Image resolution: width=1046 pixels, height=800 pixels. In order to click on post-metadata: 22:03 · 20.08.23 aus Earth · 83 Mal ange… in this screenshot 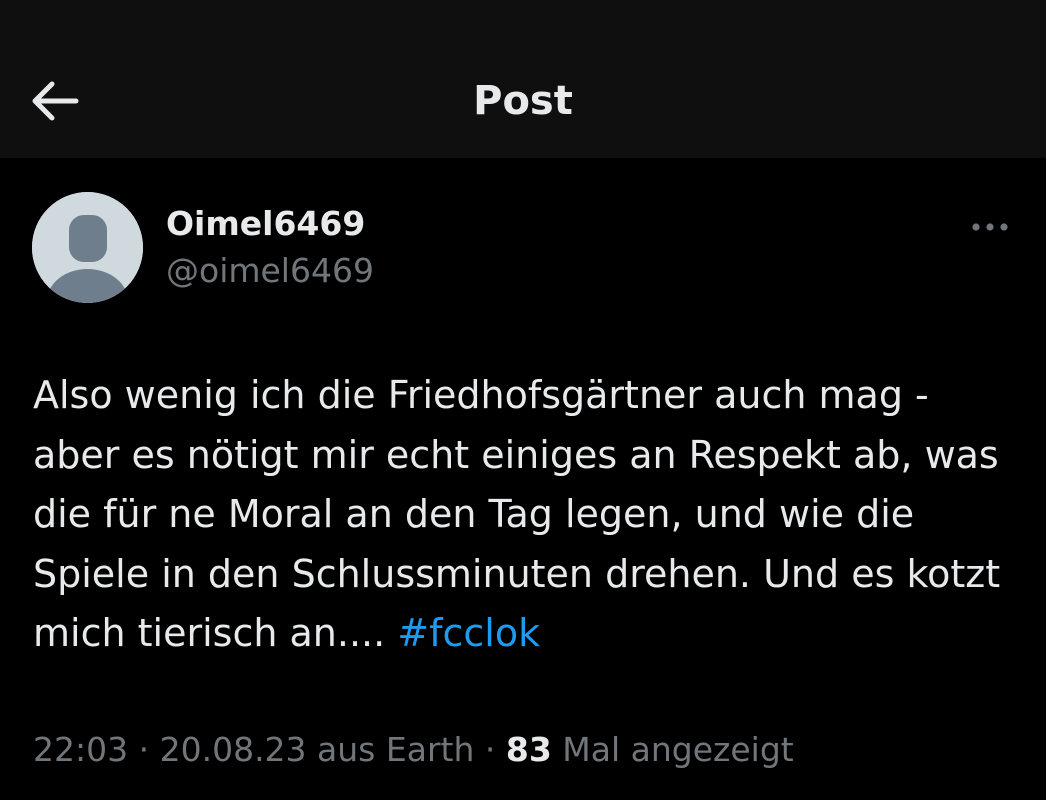, I will do `click(413, 750)`.